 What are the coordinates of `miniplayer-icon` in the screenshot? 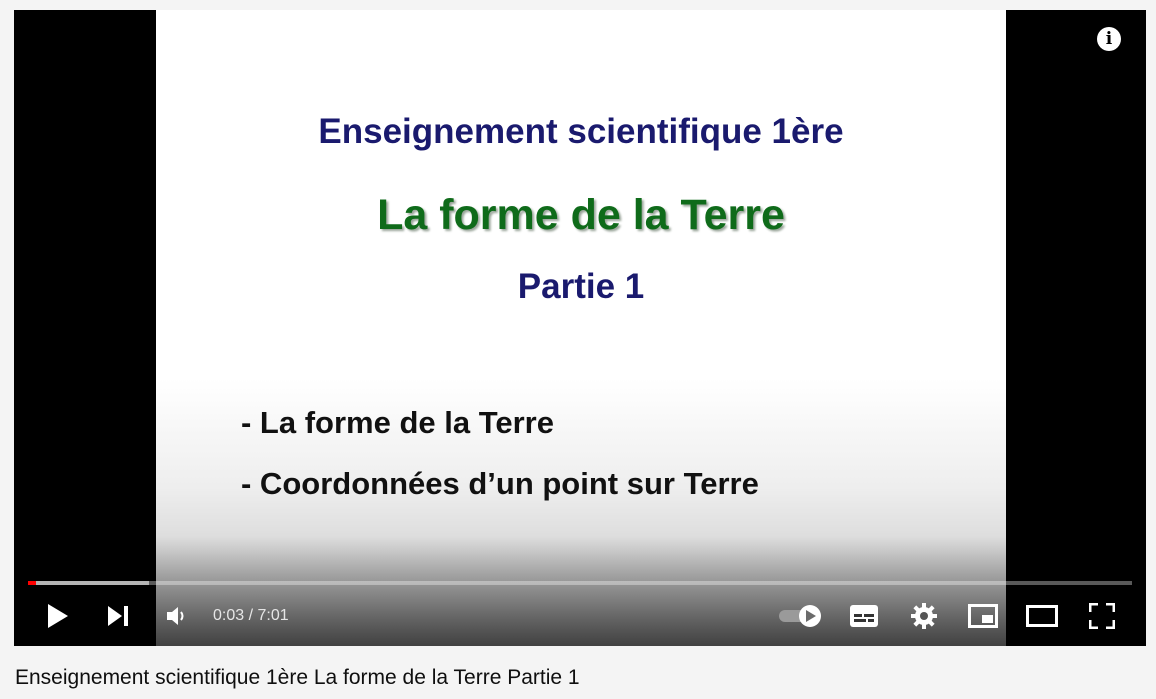 It's located at (983, 616).